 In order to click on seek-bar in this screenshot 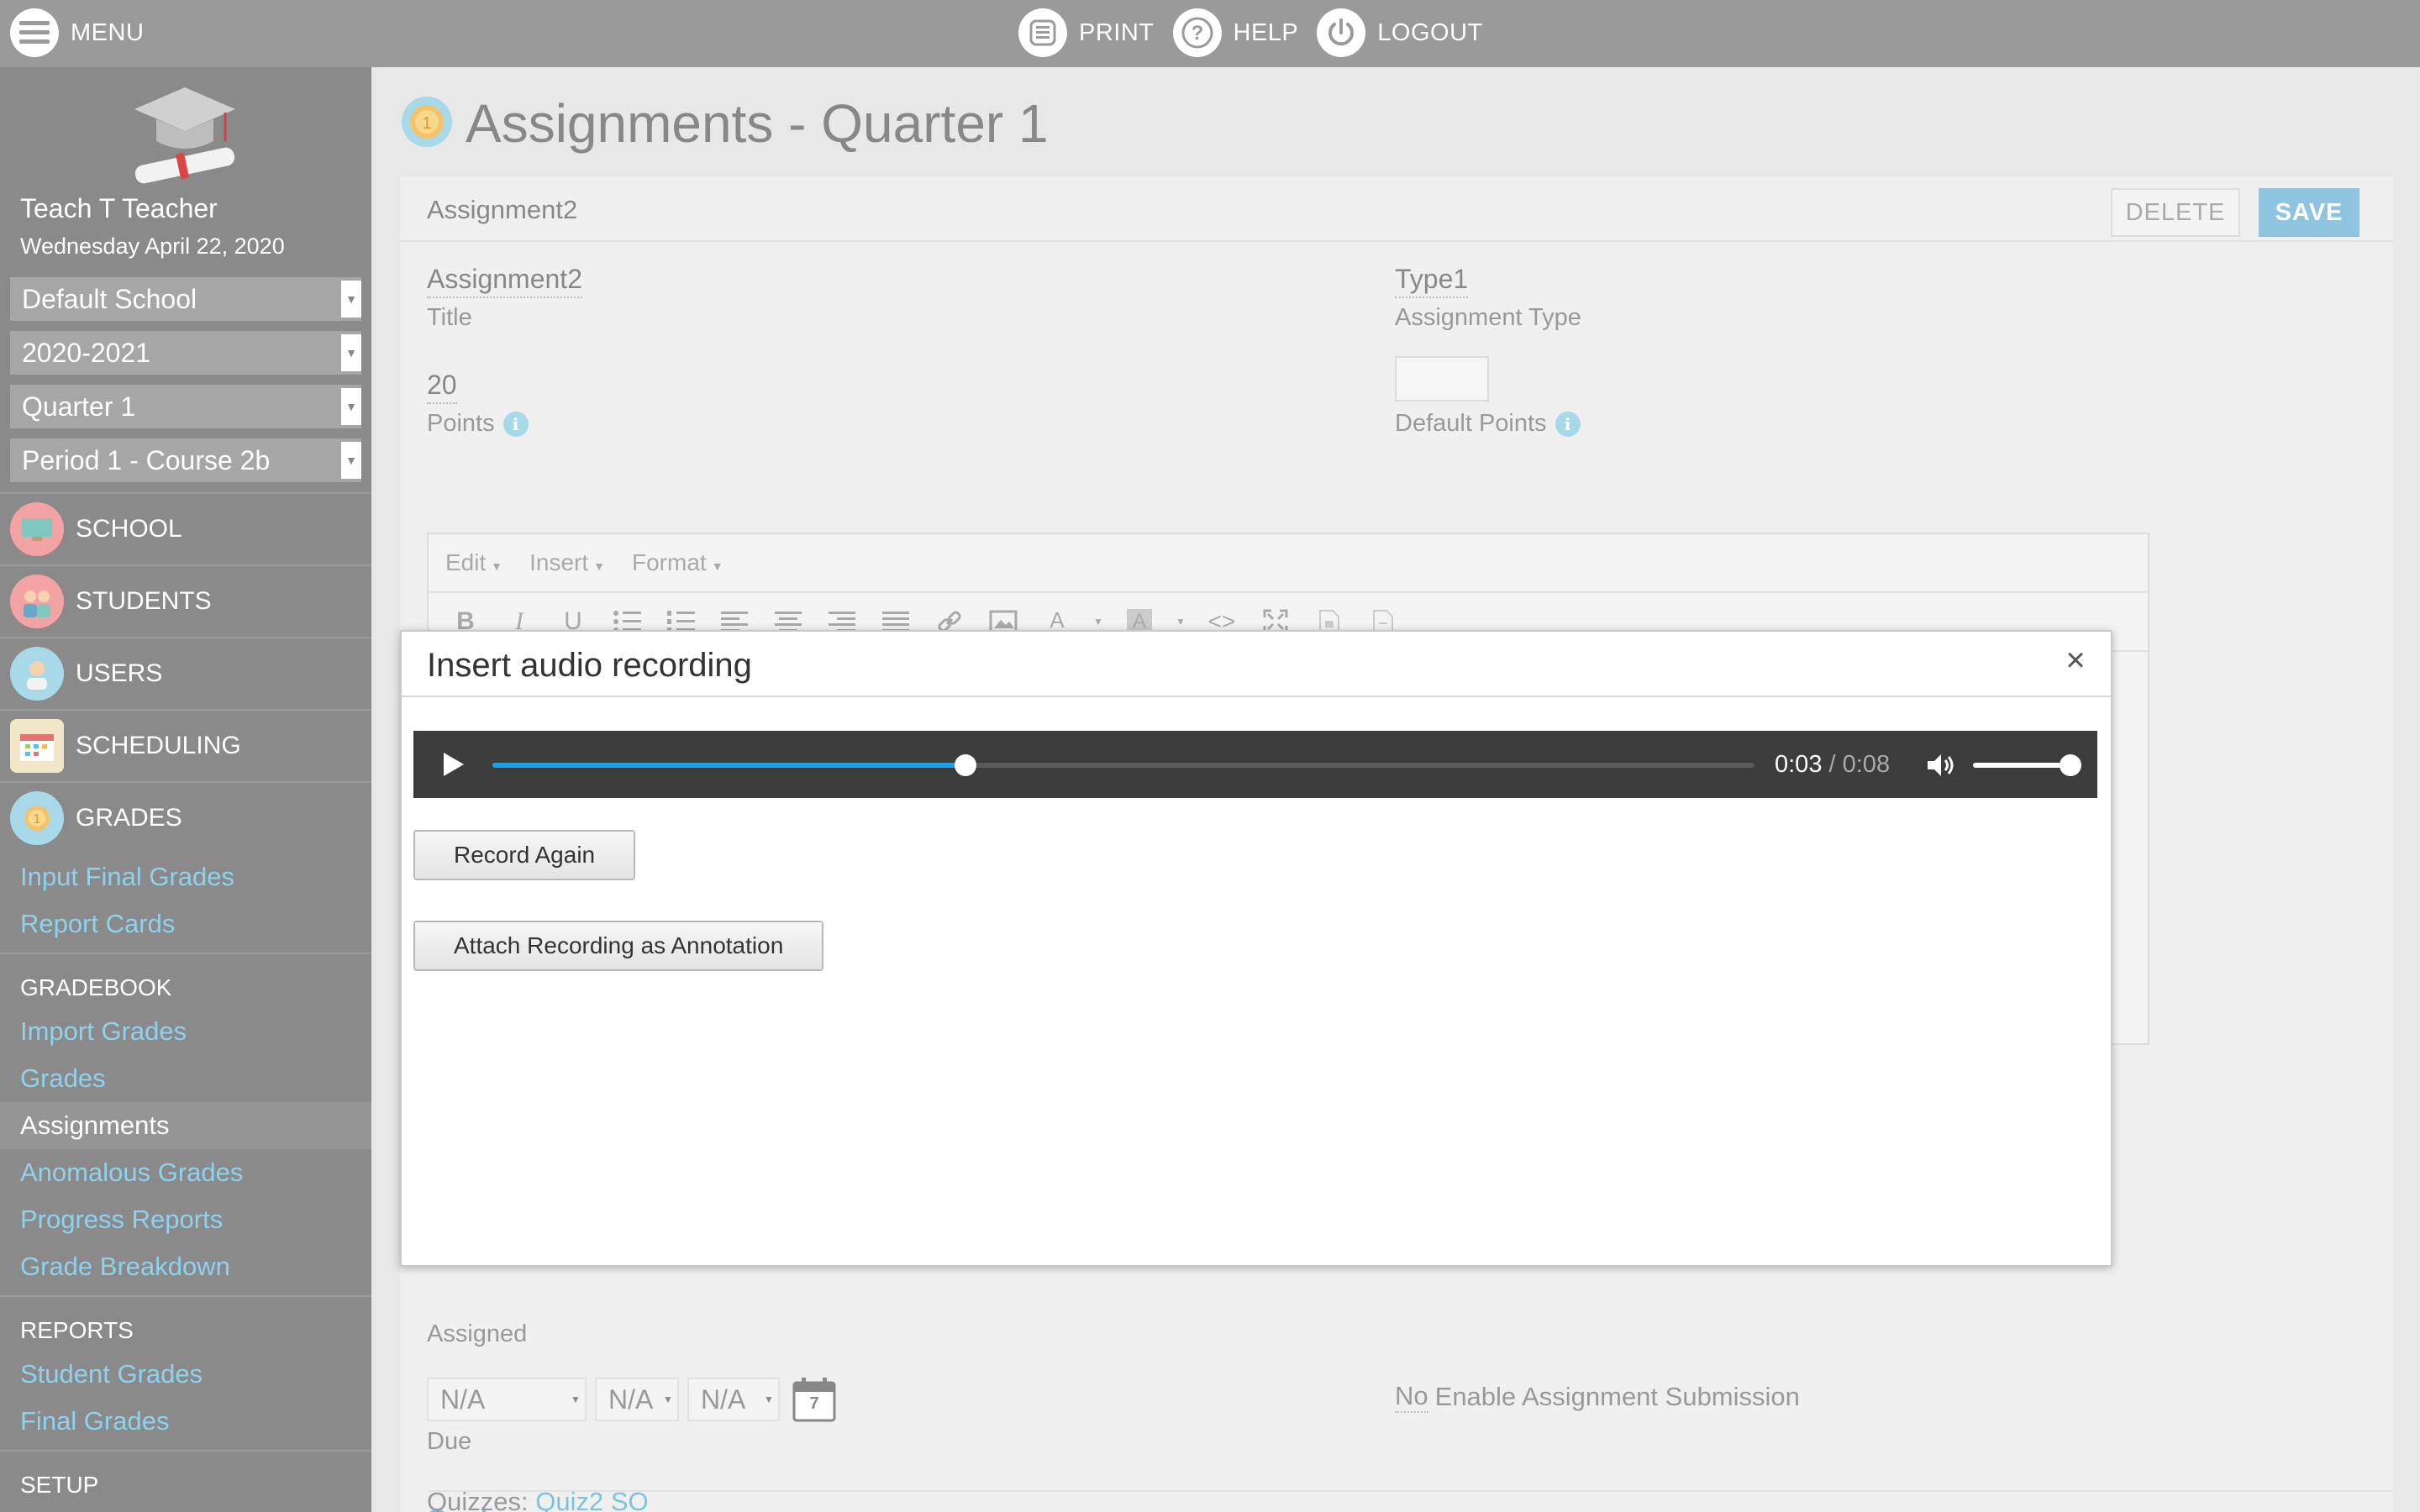, I will do `click(1123, 765)`.